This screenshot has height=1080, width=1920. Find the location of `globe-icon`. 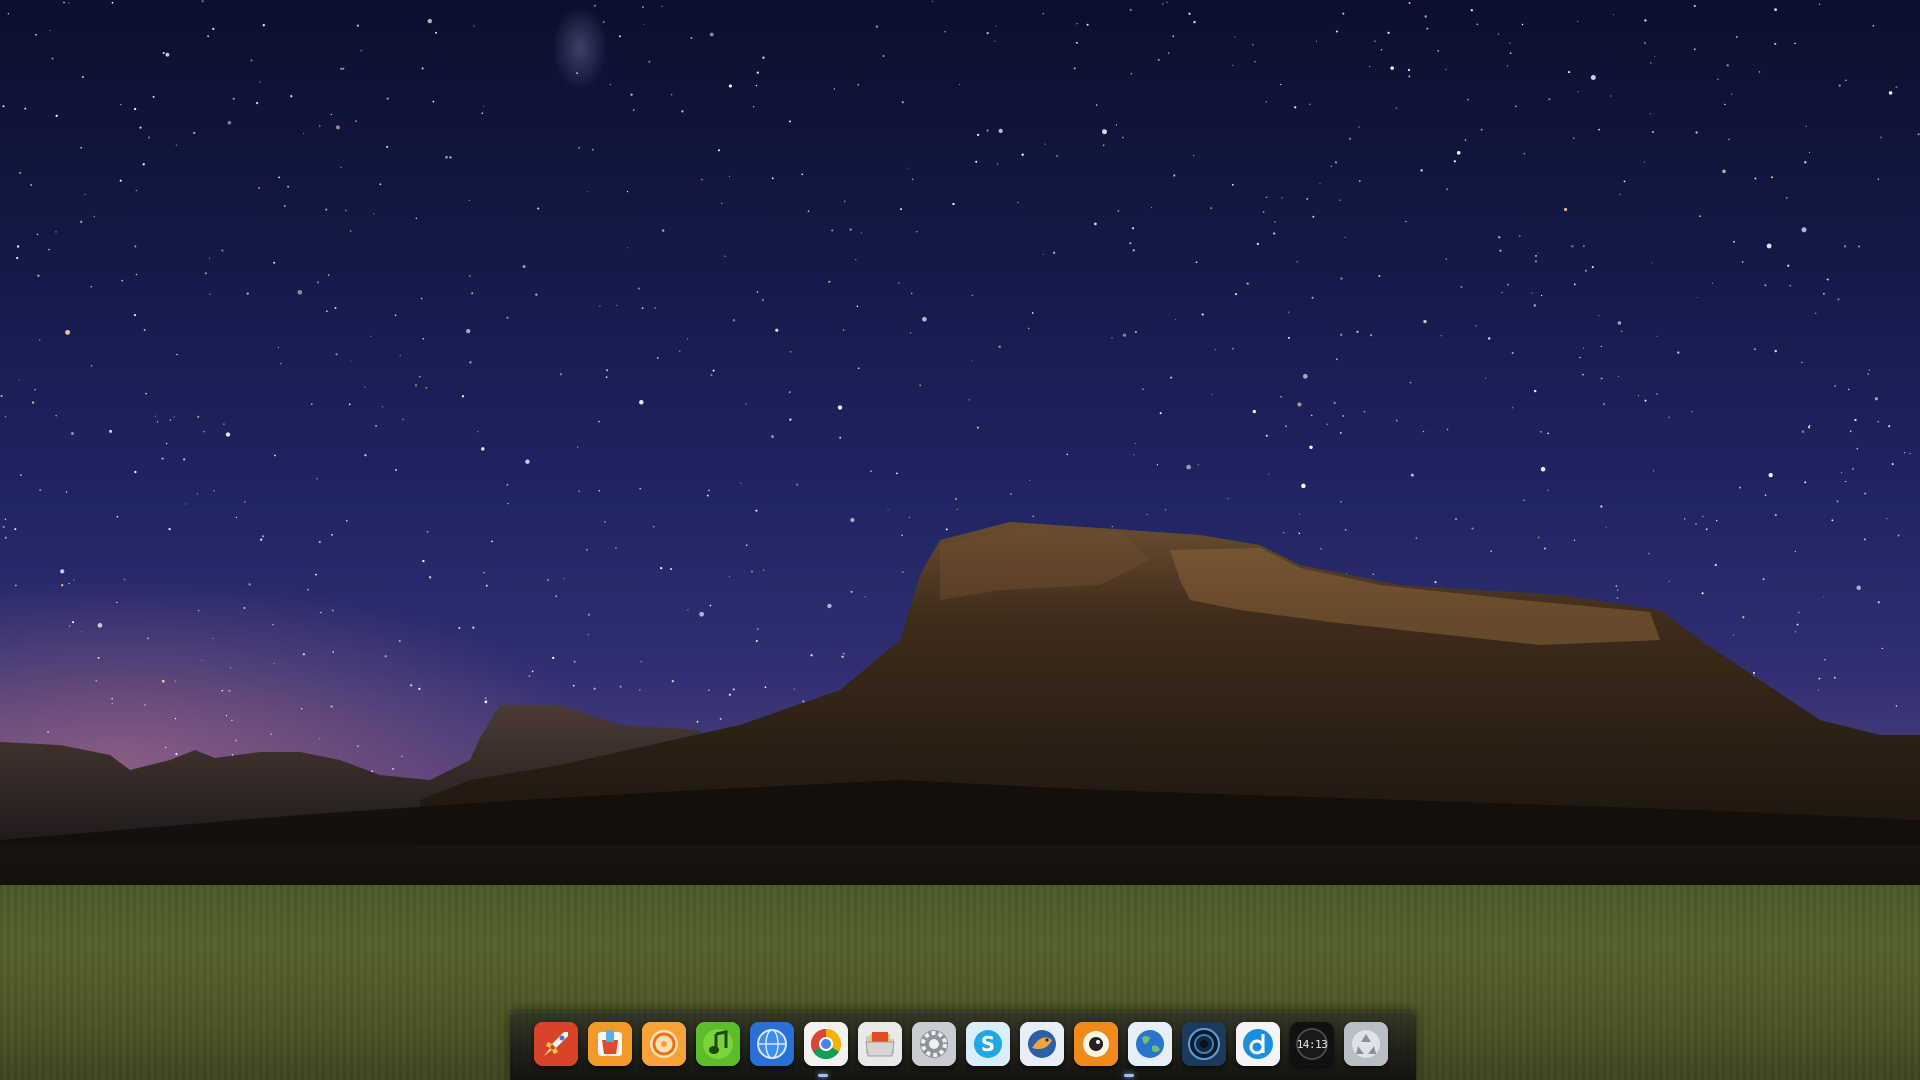

globe-icon is located at coordinates (772, 1044).